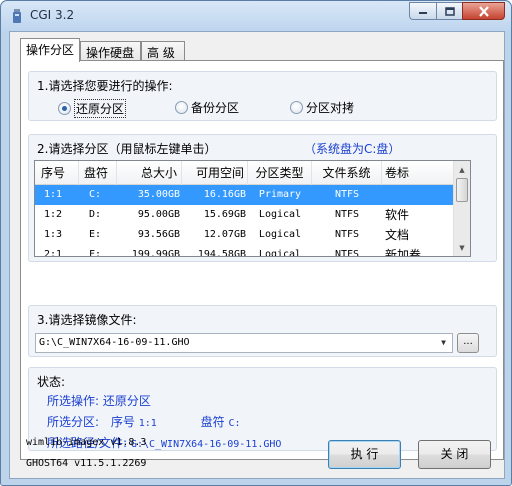 The image size is (512, 486). I want to click on cell-volume-label: 文档, so click(397, 235).